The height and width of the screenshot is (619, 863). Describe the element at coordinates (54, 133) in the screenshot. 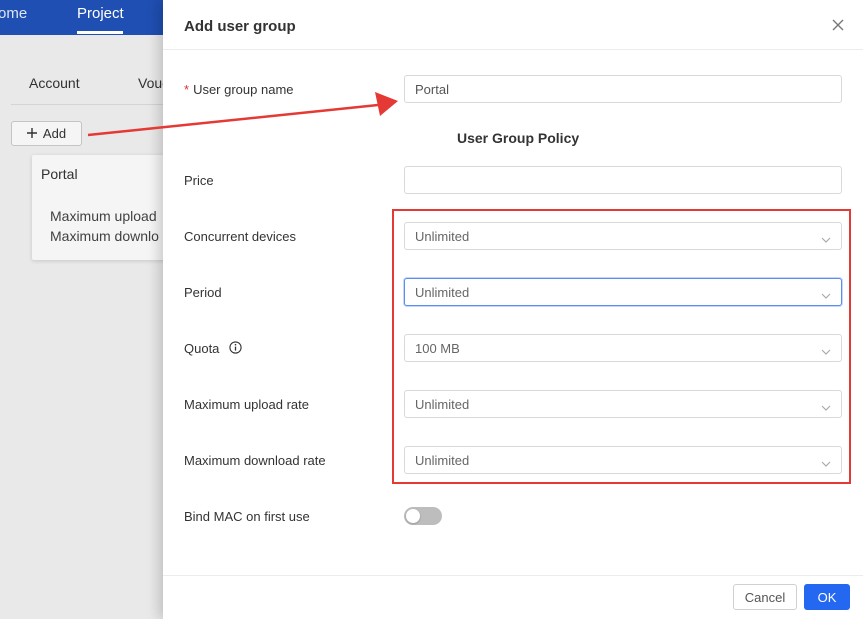

I see `add-group-label: Add` at that location.